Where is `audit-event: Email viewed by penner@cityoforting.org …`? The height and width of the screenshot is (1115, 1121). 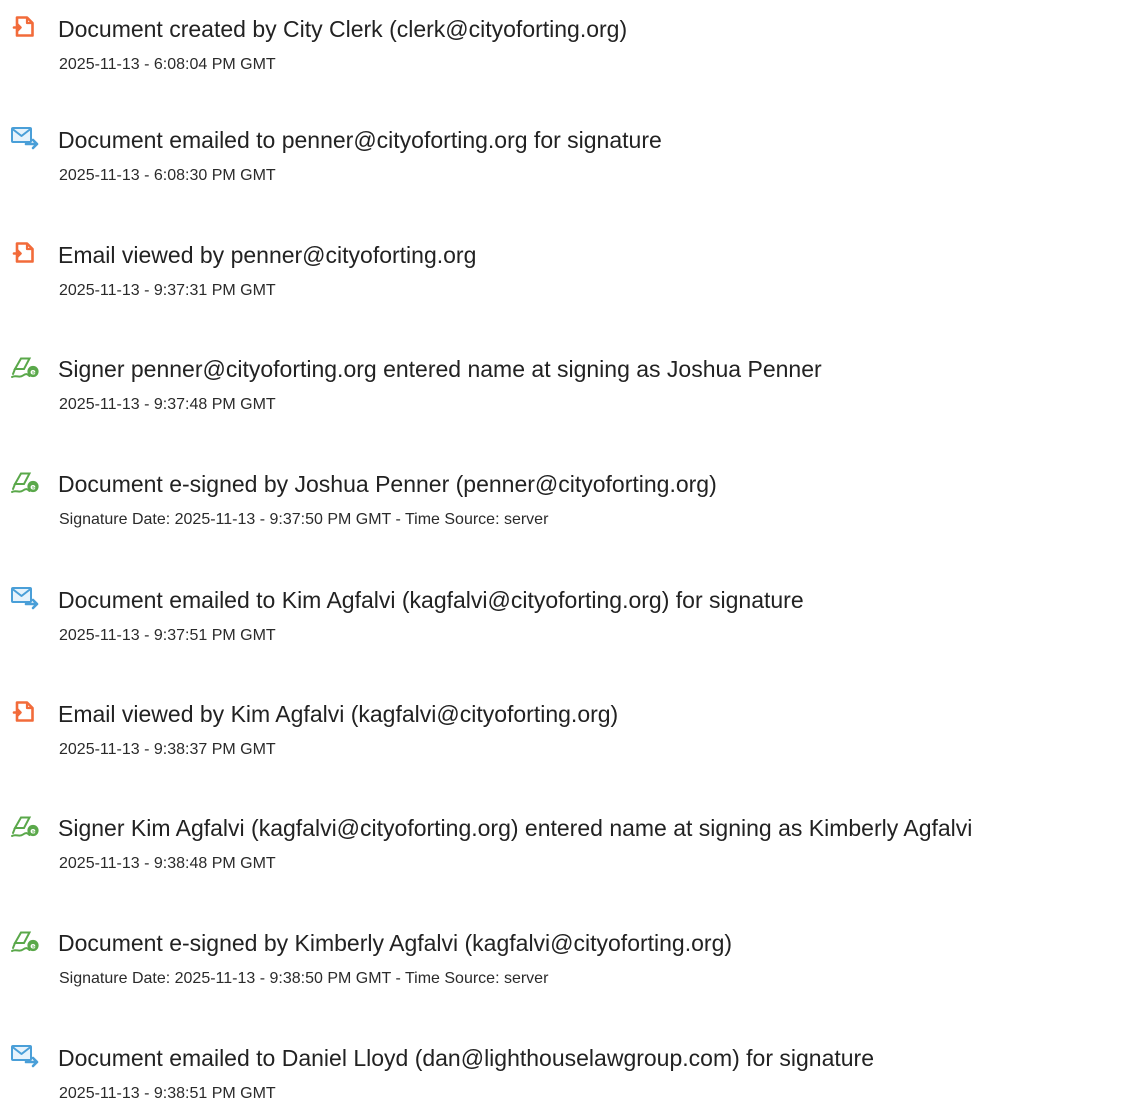 audit-event: Email viewed by penner@cityoforting.org … is located at coordinates (560, 272).